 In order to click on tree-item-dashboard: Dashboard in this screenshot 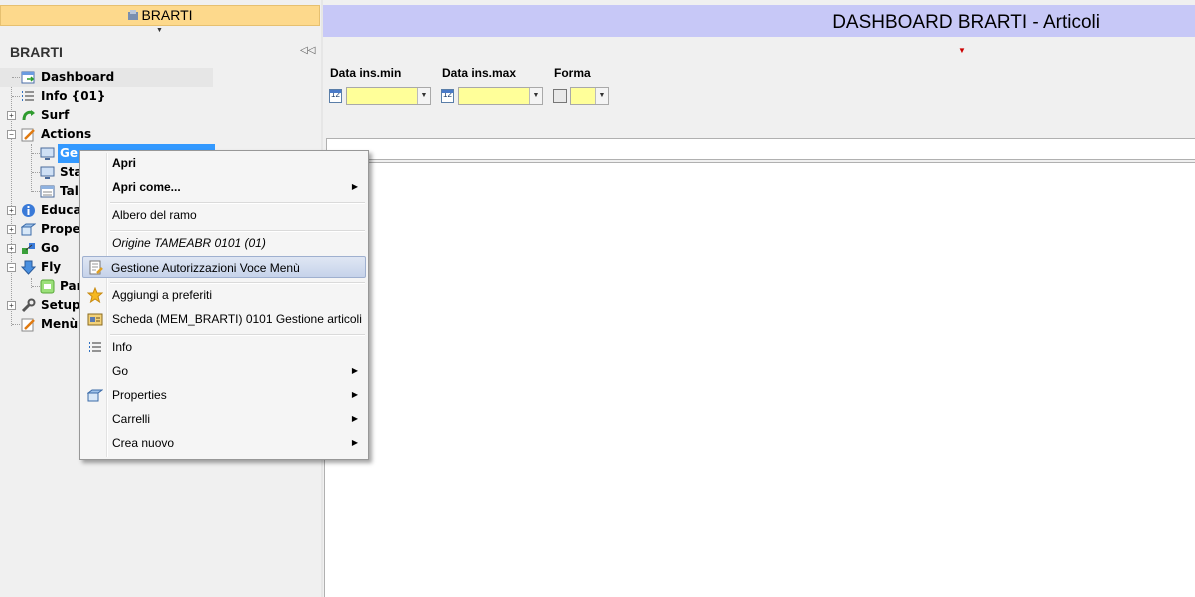, I will do `click(106, 77)`.